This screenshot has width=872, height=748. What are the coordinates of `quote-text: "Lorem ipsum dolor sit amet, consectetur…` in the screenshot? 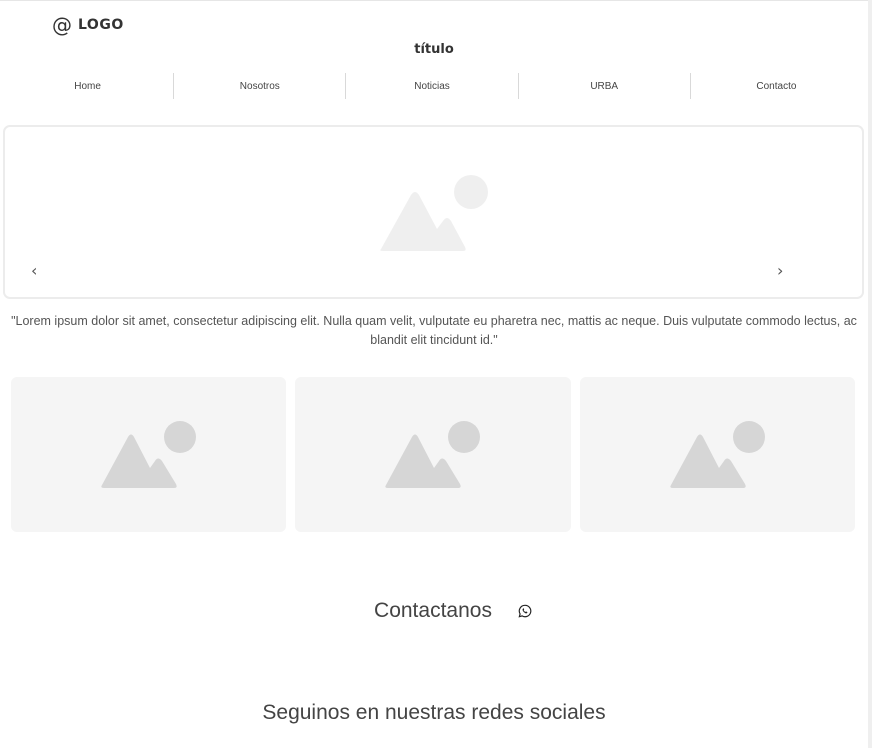 It's located at (434, 330).